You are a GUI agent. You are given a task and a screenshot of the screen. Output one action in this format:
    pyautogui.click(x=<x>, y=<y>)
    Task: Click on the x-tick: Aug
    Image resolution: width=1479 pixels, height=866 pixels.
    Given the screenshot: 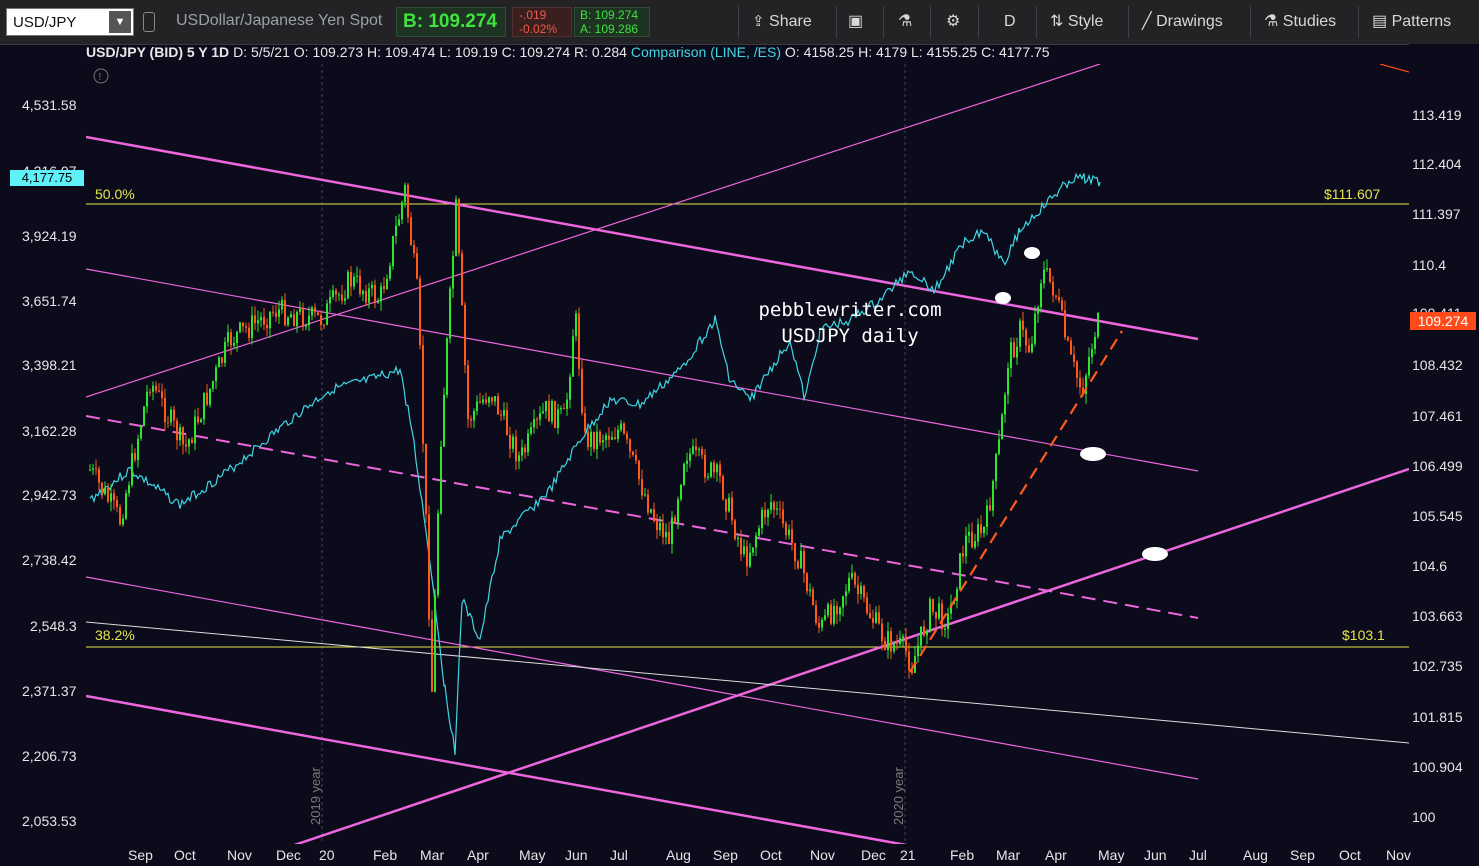 What is the action you would take?
    pyautogui.click(x=1255, y=855)
    